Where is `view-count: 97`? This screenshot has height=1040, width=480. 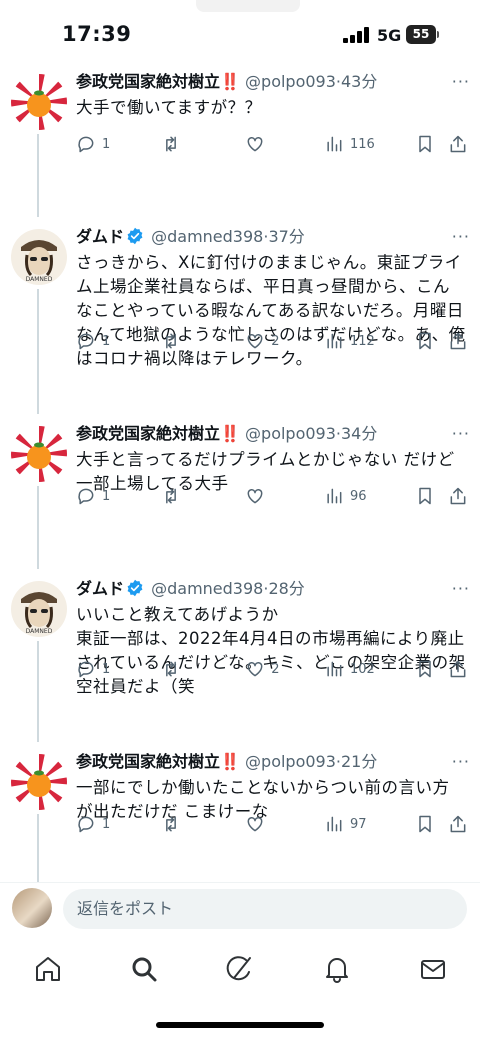 view-count: 97 is located at coordinates (358, 824).